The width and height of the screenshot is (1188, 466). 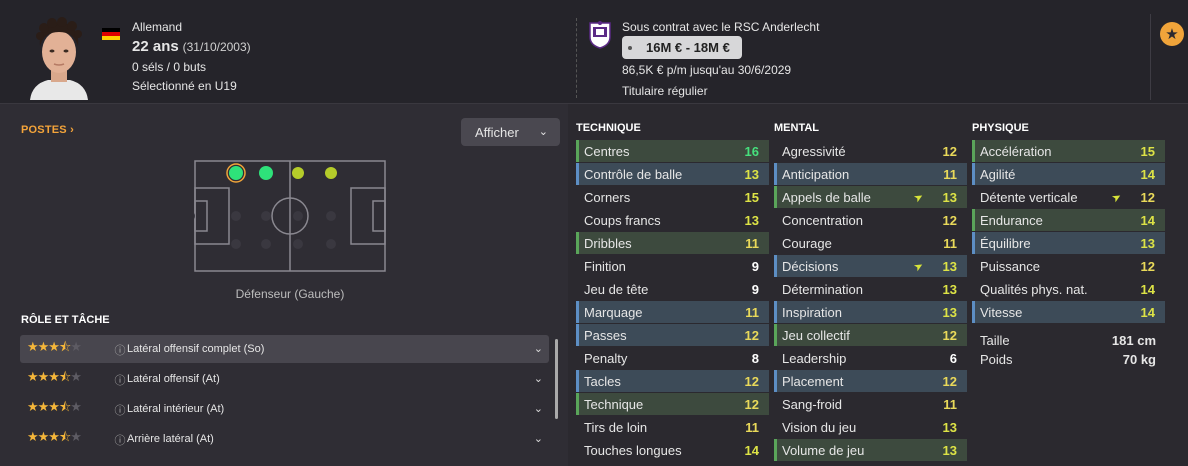 I want to click on attribute-value: 6, so click(x=953, y=358).